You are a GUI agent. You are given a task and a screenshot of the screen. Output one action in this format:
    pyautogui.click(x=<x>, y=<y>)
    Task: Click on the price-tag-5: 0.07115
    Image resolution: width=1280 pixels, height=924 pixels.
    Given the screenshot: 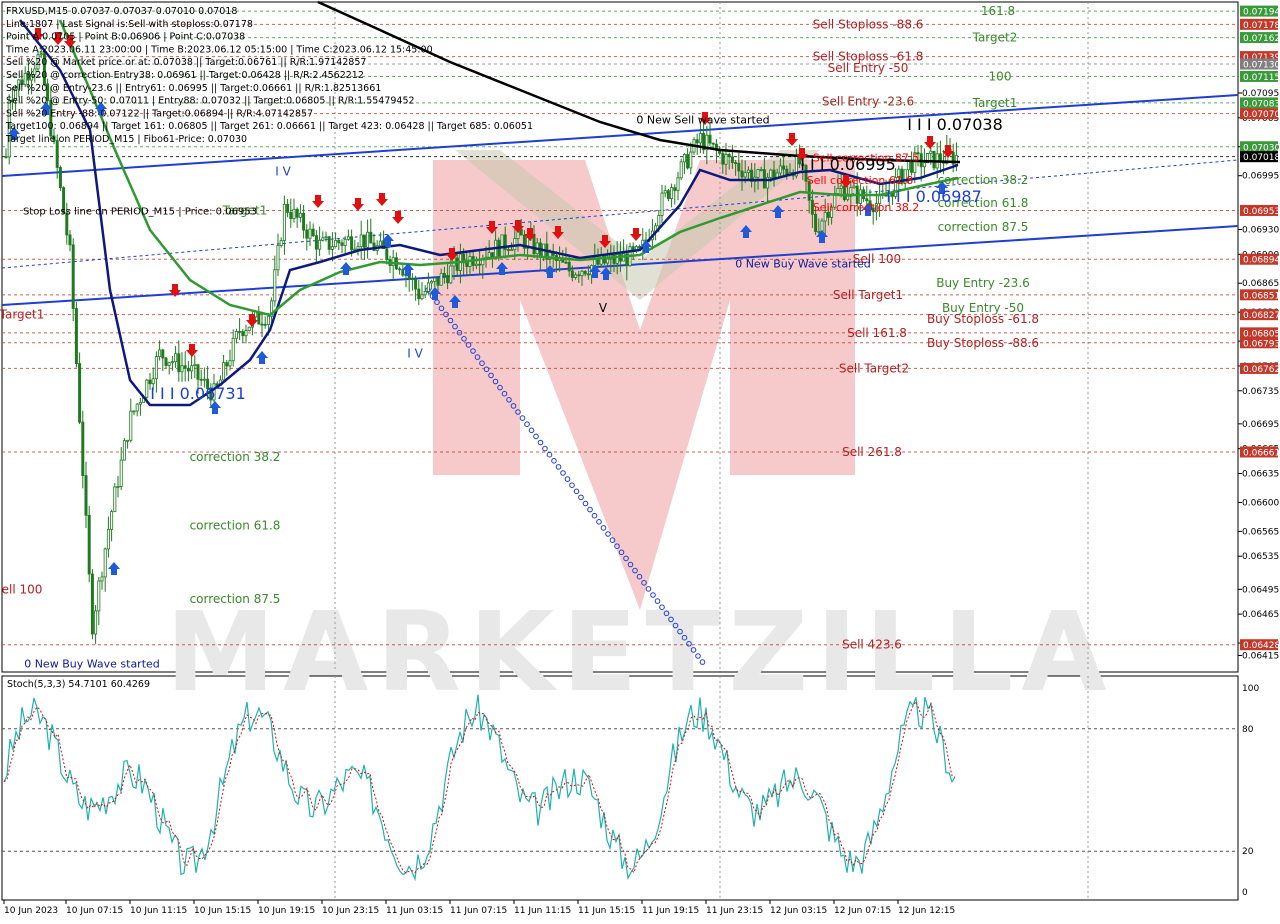 What is the action you would take?
    pyautogui.click(x=1261, y=78)
    